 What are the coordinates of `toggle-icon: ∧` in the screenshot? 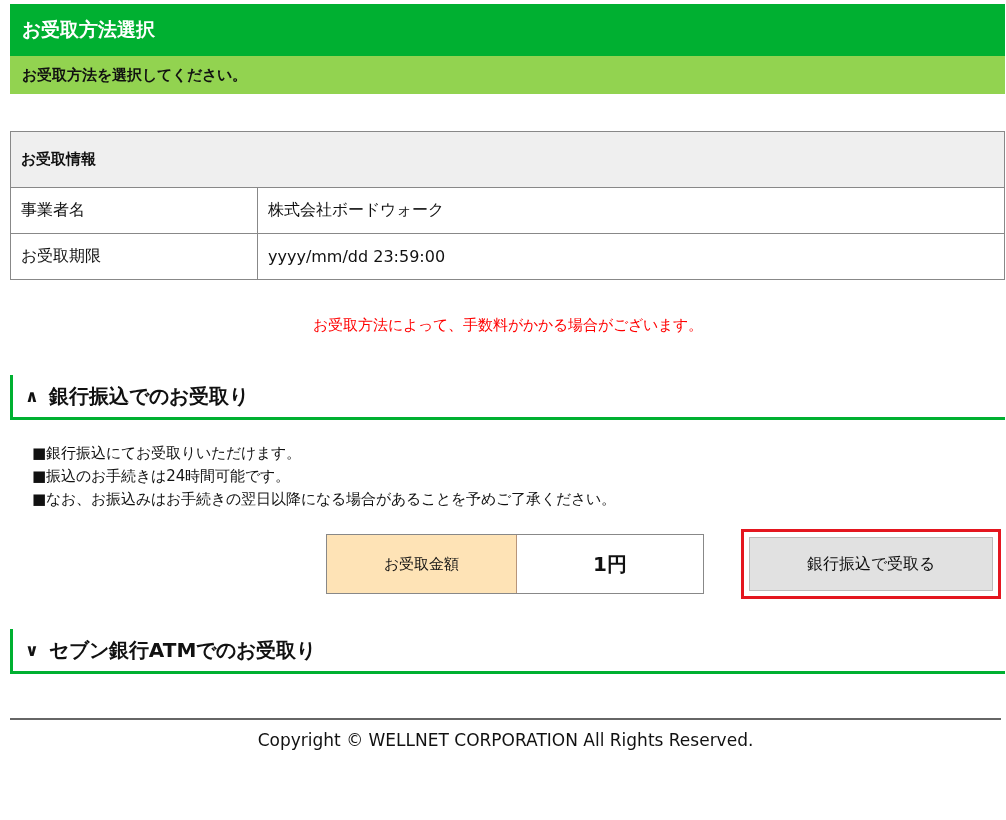 It's located at (32, 396).